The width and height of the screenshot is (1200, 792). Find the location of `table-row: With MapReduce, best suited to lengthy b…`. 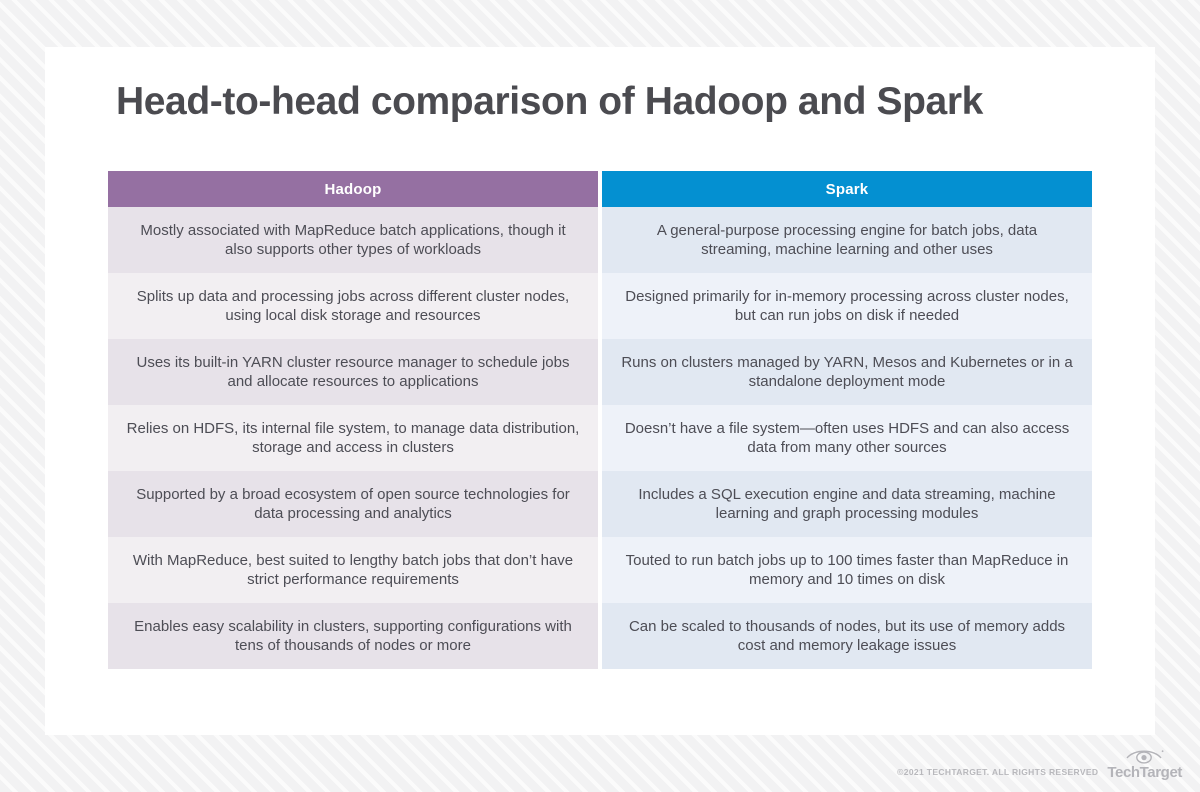

table-row: With MapReduce, best suited to lengthy b… is located at coordinates (600, 570).